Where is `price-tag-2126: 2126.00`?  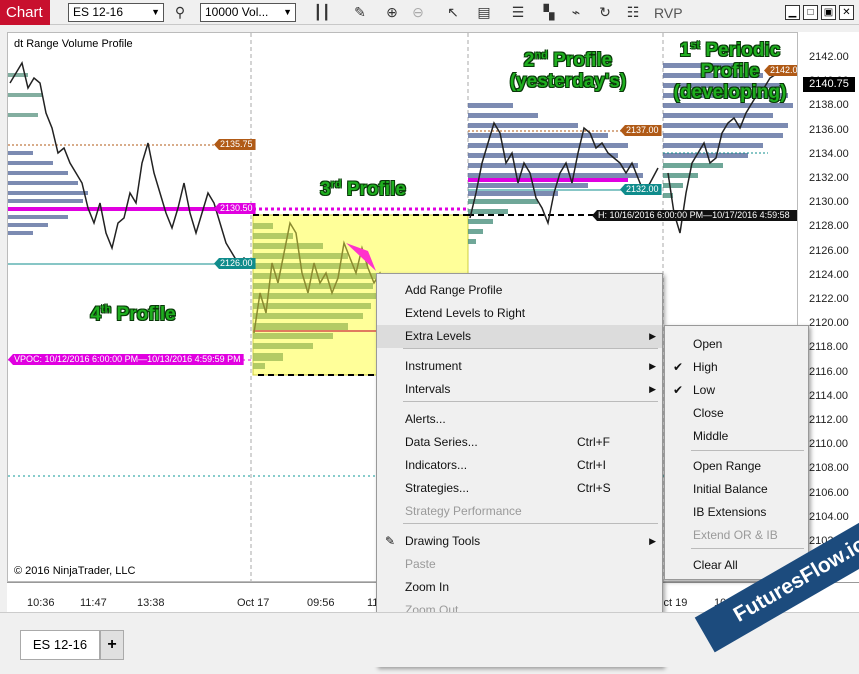
price-tag-2126: 2126.00 is located at coordinates (235, 263).